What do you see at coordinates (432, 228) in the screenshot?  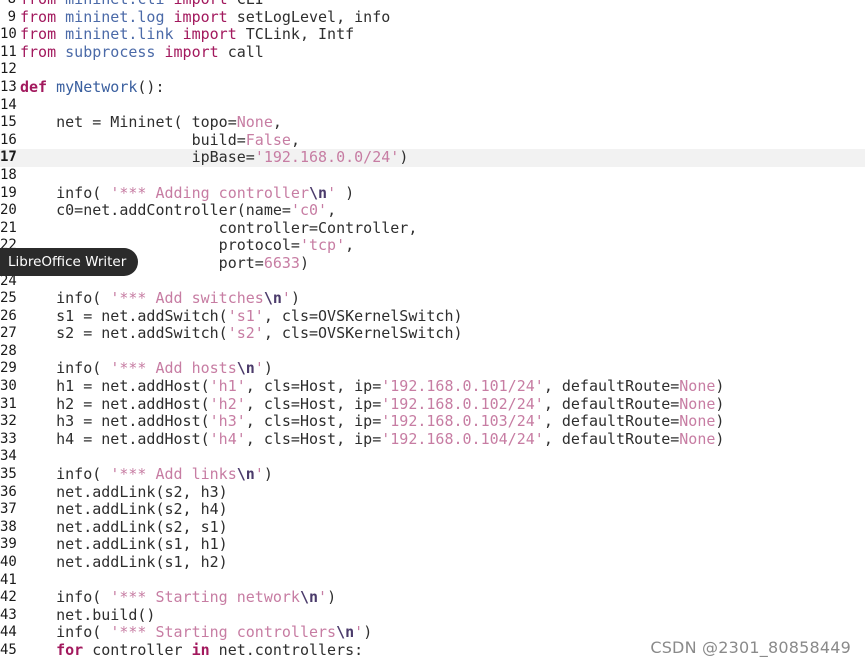 I see `code-line: 21 controller=Controller,` at bounding box center [432, 228].